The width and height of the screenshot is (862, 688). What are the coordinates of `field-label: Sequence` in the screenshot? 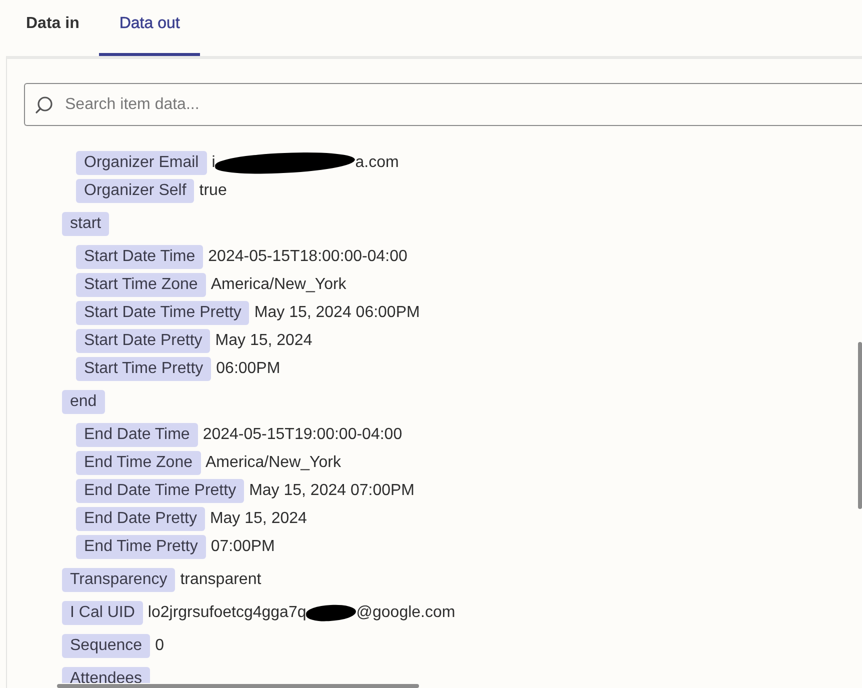 It's located at (106, 646).